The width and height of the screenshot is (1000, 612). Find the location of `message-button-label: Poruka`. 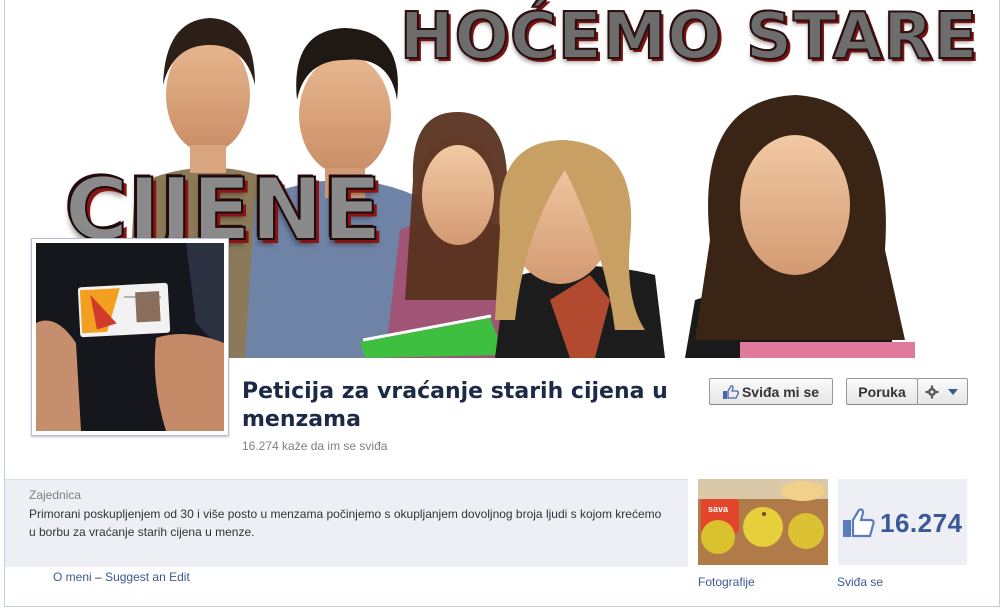

message-button-label: Poruka is located at coordinates (882, 391).